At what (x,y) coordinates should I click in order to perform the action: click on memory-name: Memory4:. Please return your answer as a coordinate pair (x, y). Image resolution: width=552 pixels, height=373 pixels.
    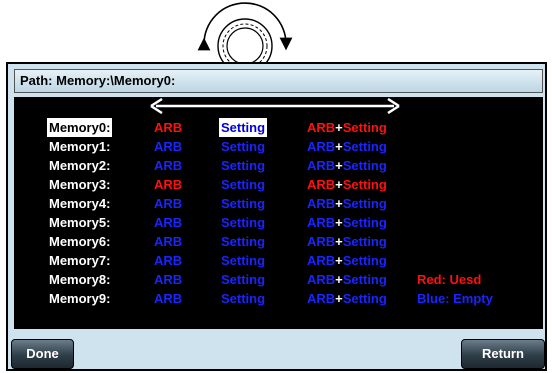
    Looking at the image, I should click on (85, 203).